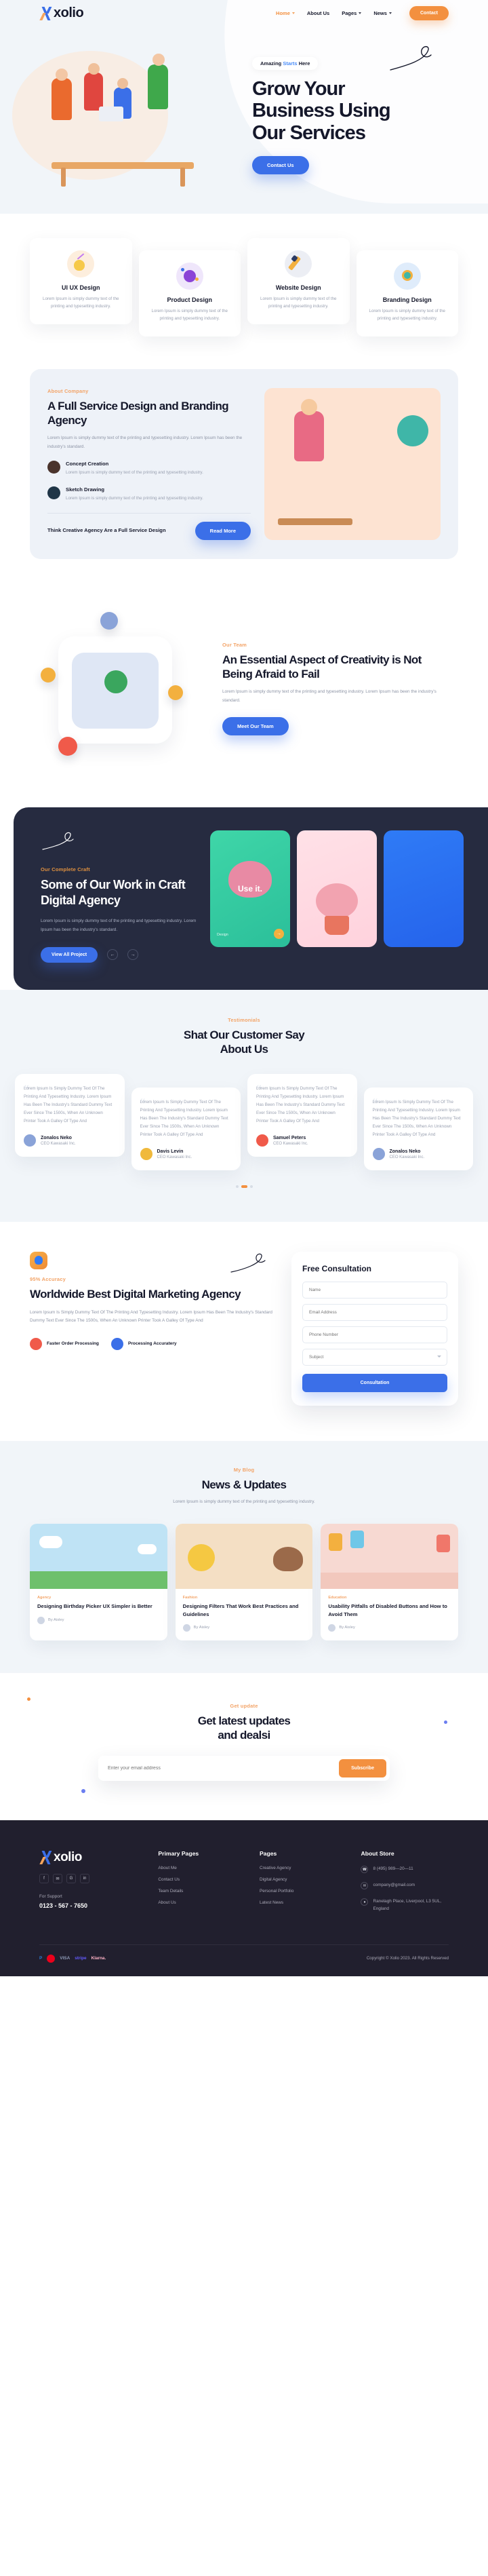  Describe the element at coordinates (190, 1598) in the screenshot. I see `blog-category: Fashion` at that location.